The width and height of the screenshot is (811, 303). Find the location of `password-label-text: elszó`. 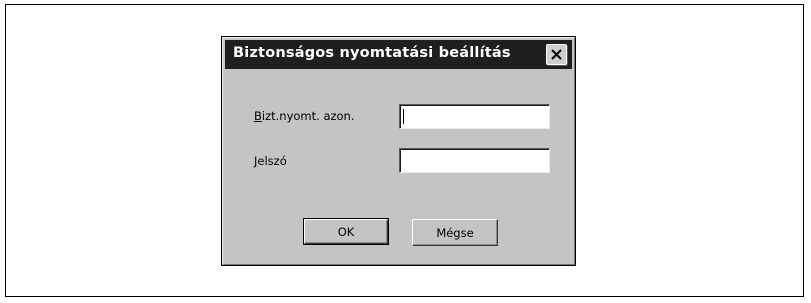

password-label-text: elszó is located at coordinates (272, 161).